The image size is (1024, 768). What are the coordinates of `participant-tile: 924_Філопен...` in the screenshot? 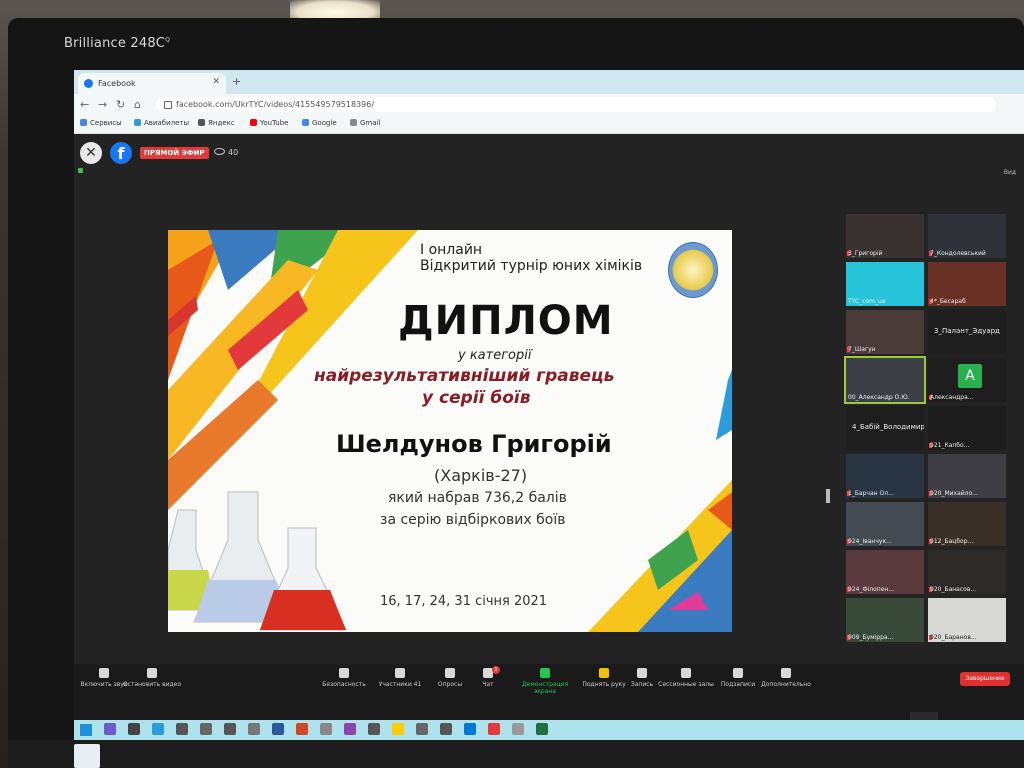 It's located at (885, 572).